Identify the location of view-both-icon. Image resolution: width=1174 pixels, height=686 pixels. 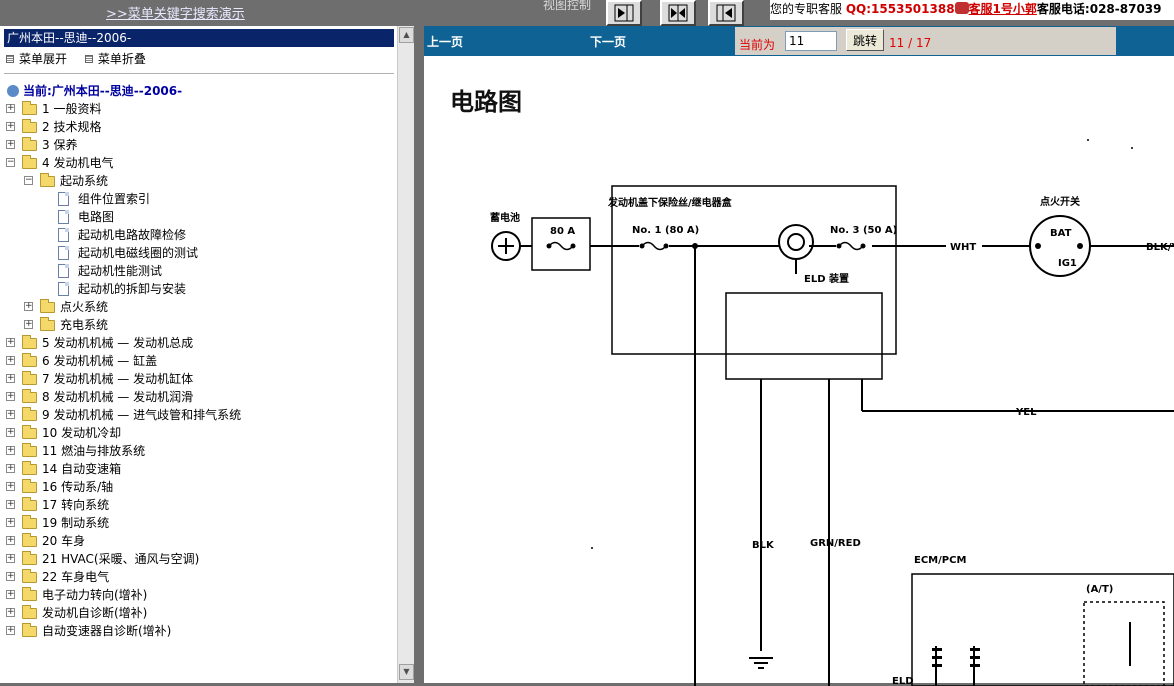
(678, 13).